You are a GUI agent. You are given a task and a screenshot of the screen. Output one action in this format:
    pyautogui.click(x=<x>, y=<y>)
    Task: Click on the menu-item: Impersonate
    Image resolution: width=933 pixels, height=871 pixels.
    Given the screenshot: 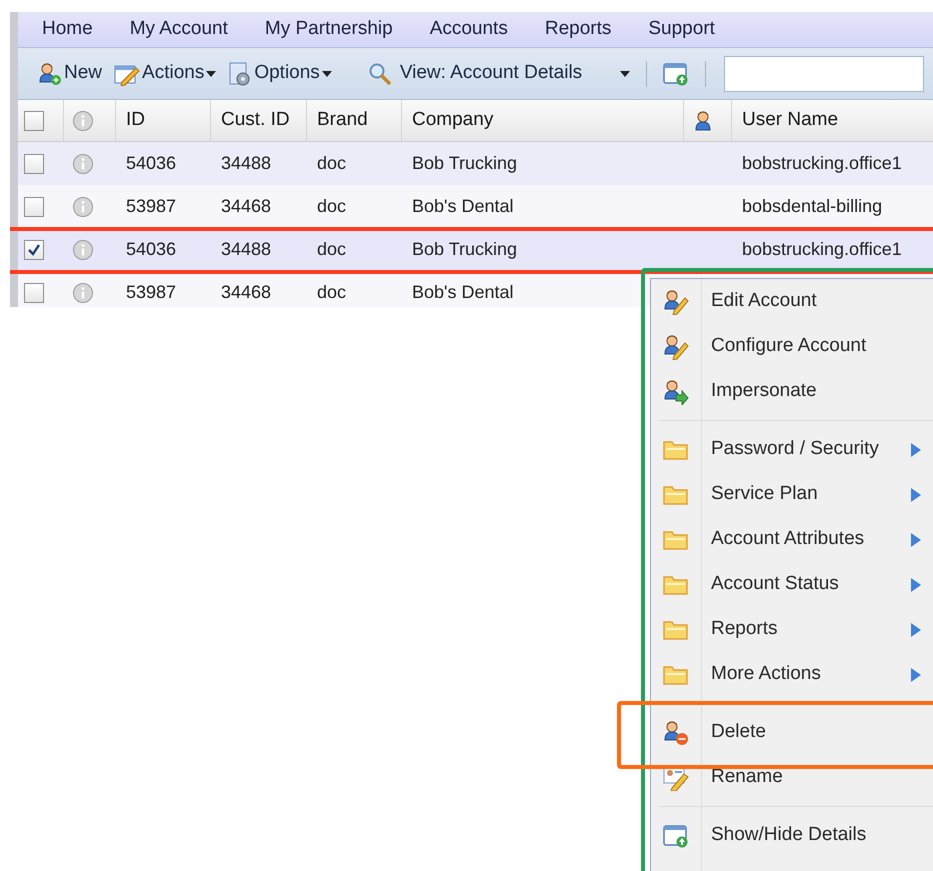 What is the action you would take?
    pyautogui.click(x=792, y=391)
    